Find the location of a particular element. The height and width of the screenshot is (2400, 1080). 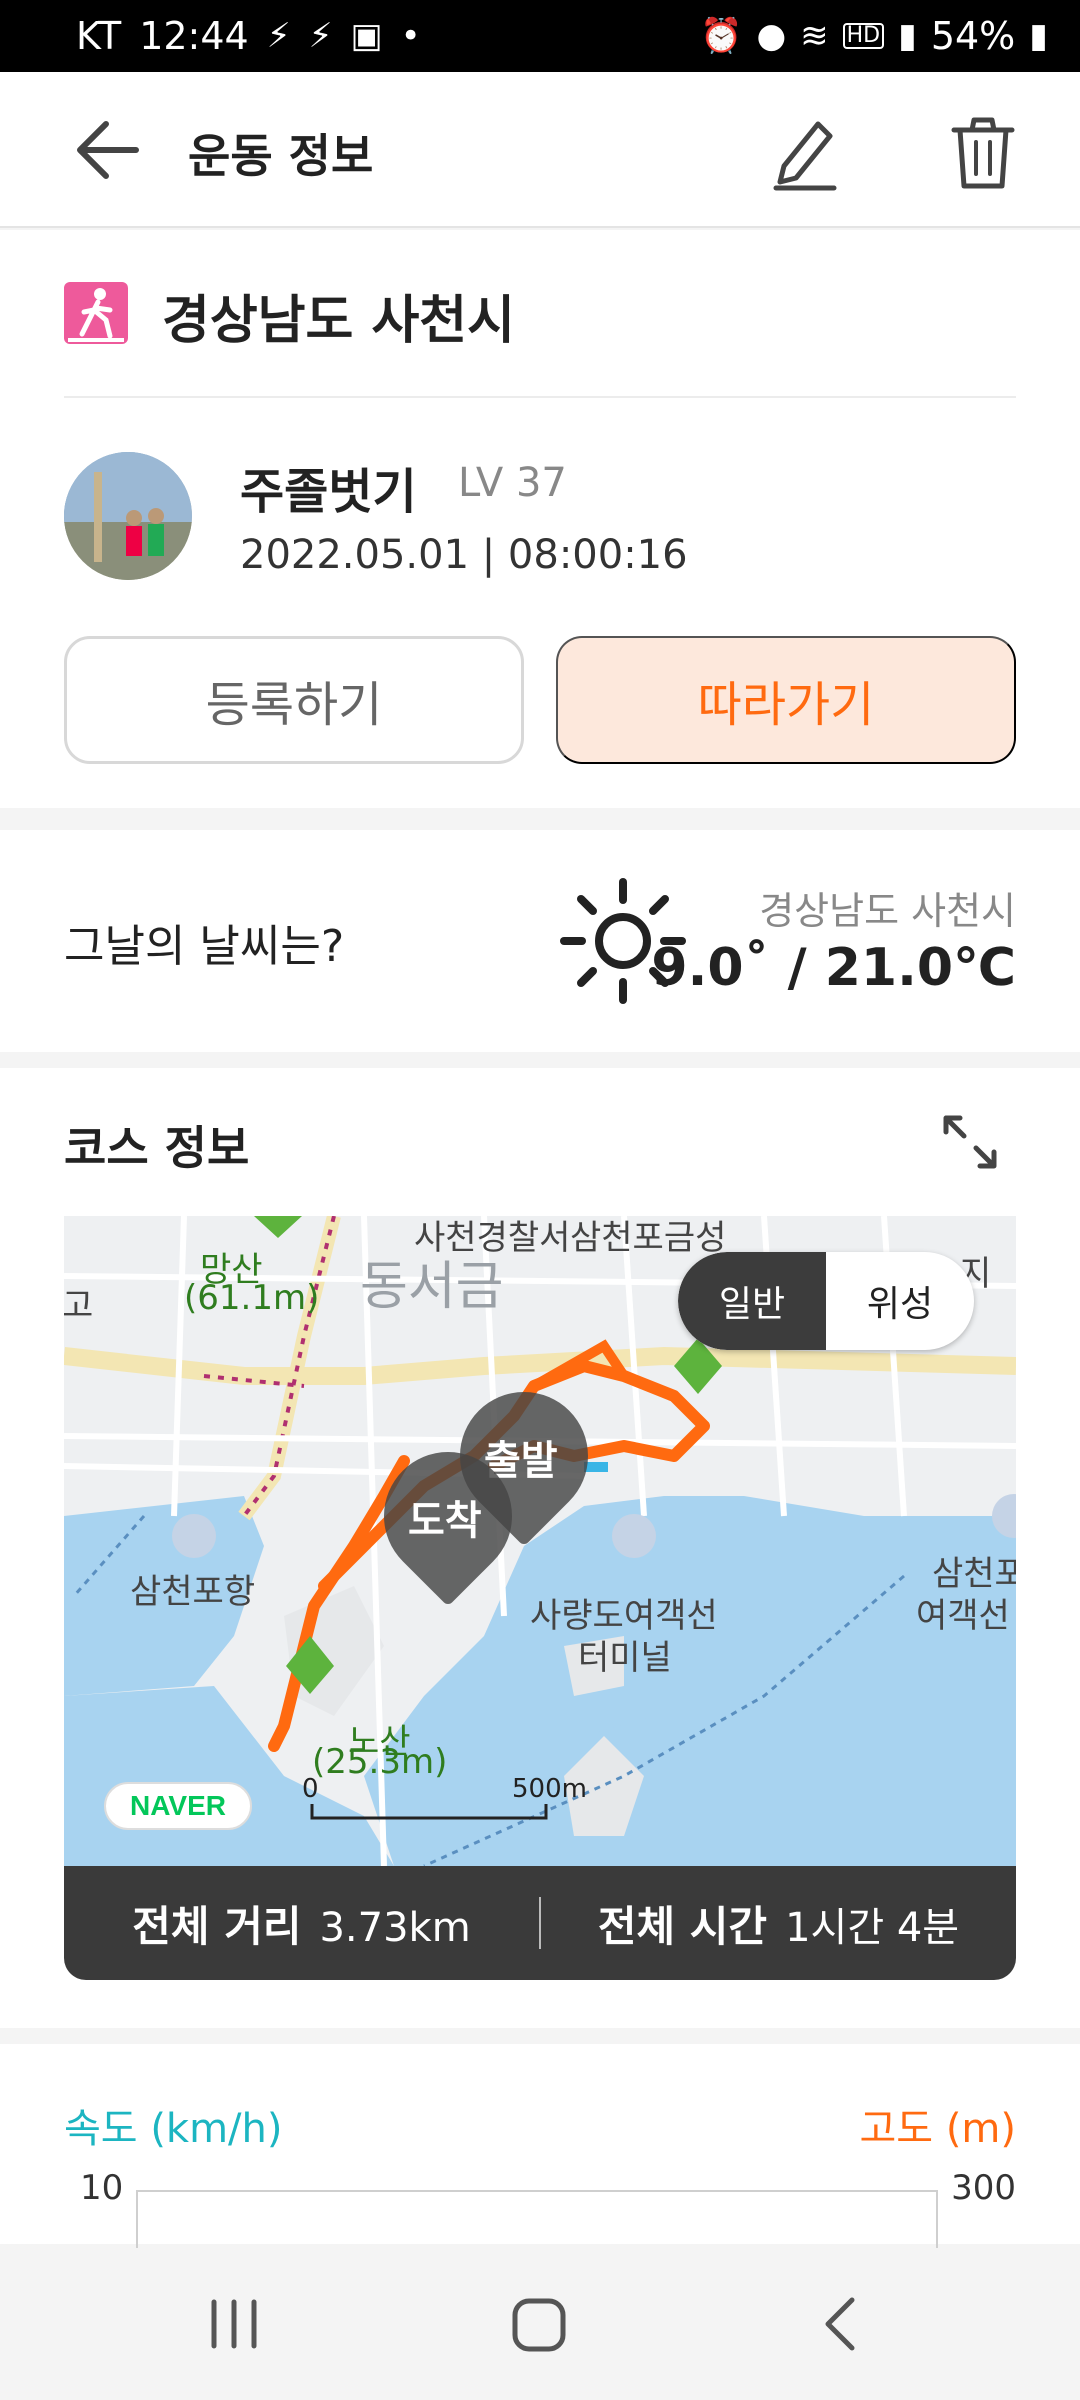

map-label-dongseogeum: 동서금 is located at coordinates (432, 1287).